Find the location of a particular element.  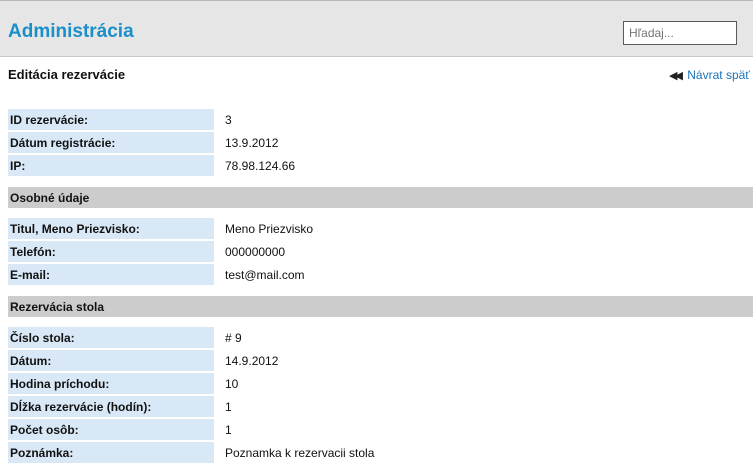

form-row-arrival-hour: Hodina príchodu: 10 is located at coordinates (380, 383).